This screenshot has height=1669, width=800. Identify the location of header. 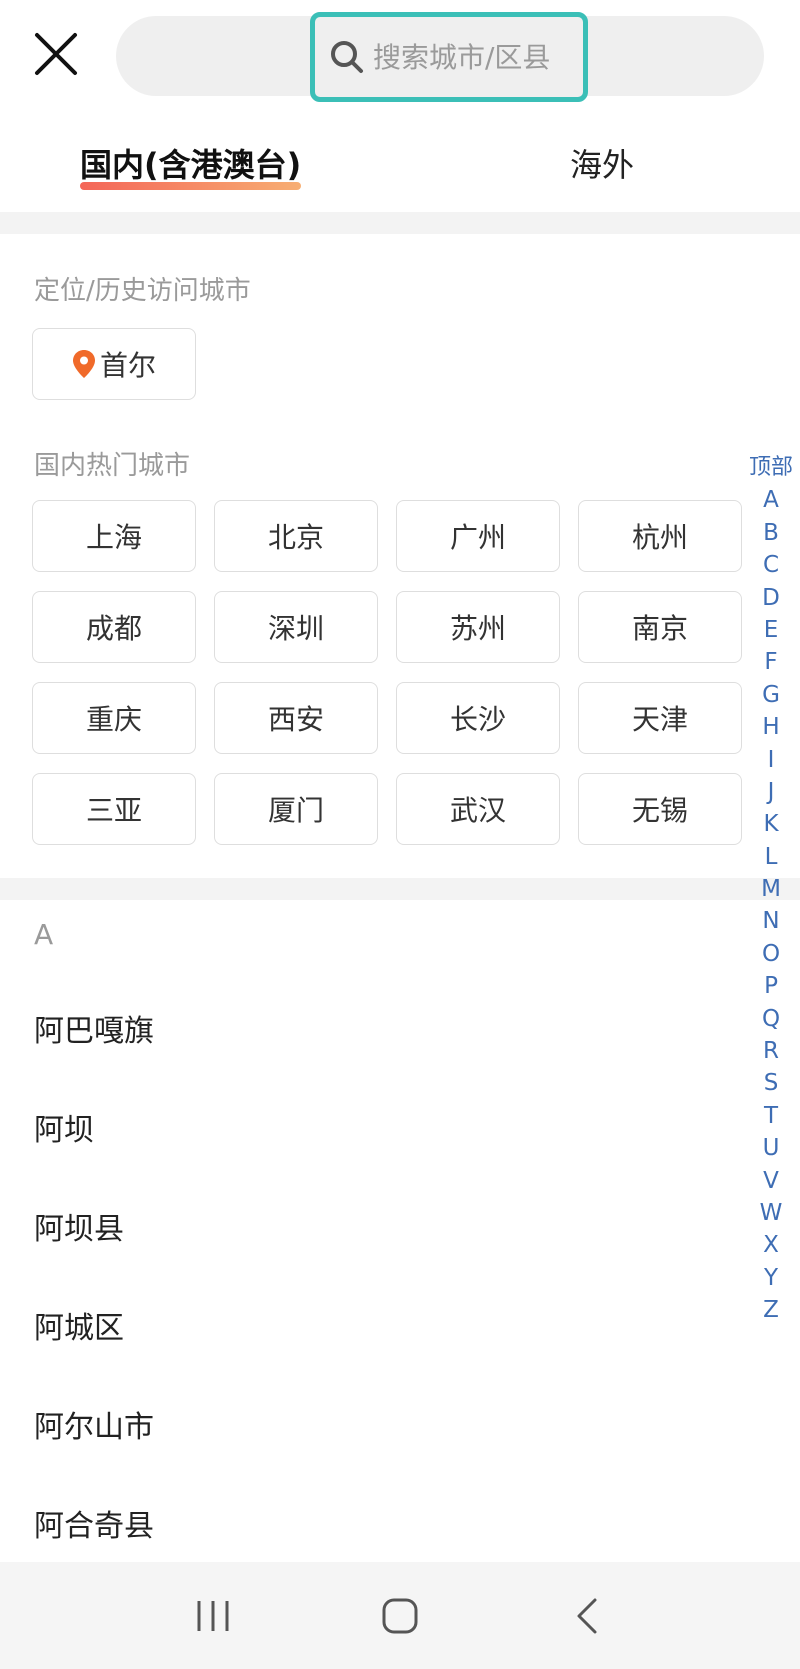
(400, 55).